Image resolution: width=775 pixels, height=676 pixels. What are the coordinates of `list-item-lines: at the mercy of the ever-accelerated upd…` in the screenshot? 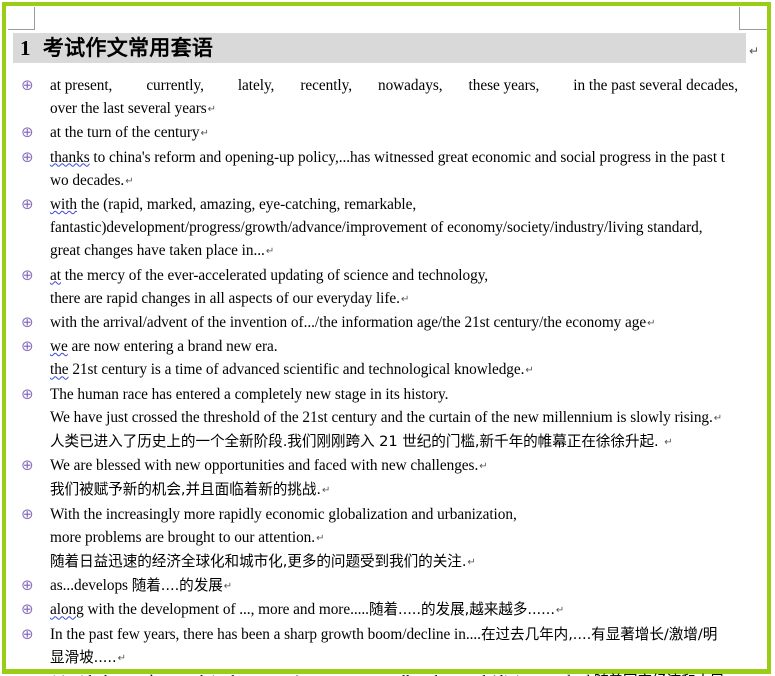 It's located at (409, 287).